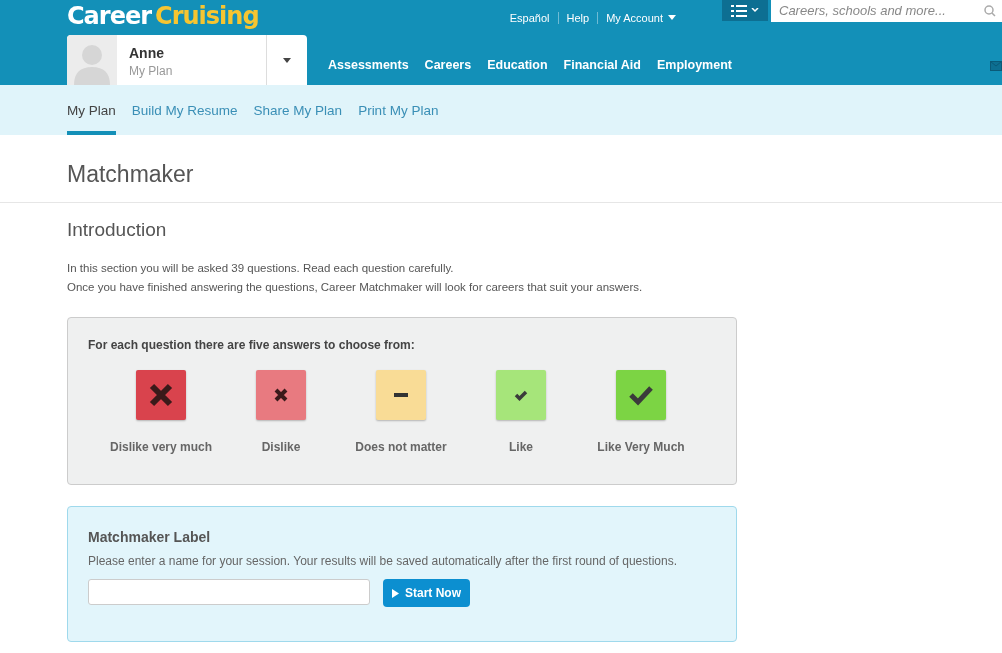 The width and height of the screenshot is (1002, 653). Describe the element at coordinates (150, 537) in the screenshot. I see `panel-heading: Matchmaker Label` at that location.